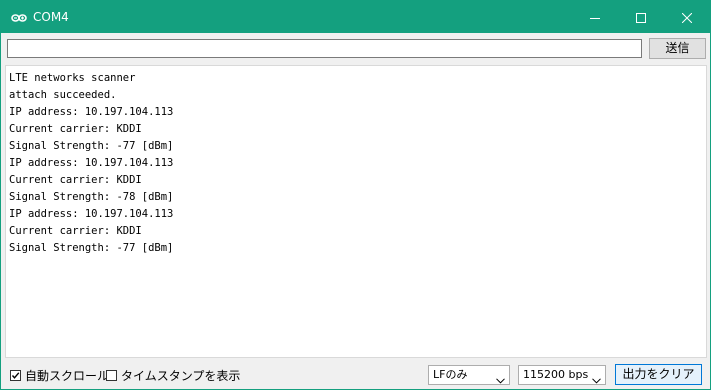 This screenshot has width=711, height=390. I want to click on send-input, so click(324, 48).